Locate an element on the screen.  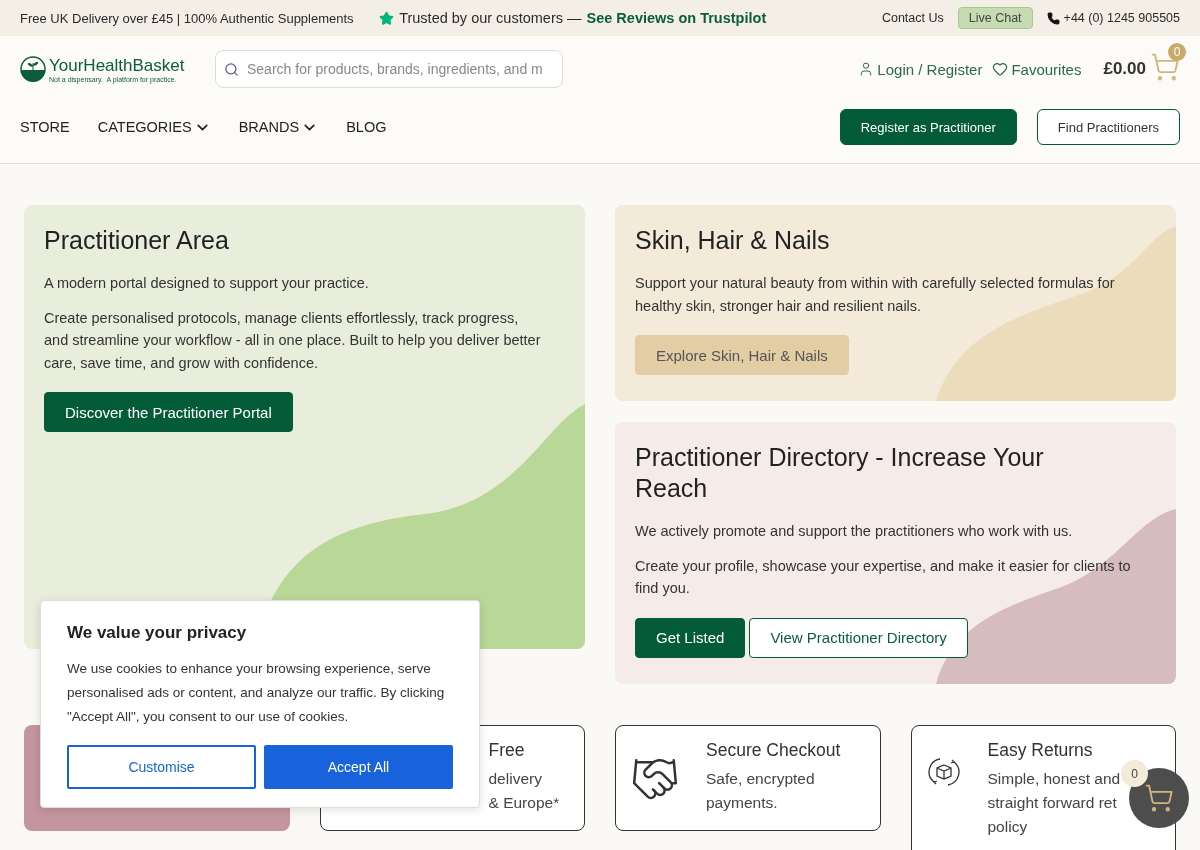
cookie-button: Customise is located at coordinates (161, 767).